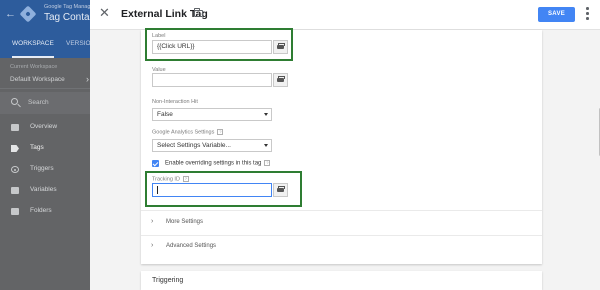 This screenshot has width=600, height=290. Describe the element at coordinates (42, 168) in the screenshot. I see `sidebar-item-label: Triggers` at that location.